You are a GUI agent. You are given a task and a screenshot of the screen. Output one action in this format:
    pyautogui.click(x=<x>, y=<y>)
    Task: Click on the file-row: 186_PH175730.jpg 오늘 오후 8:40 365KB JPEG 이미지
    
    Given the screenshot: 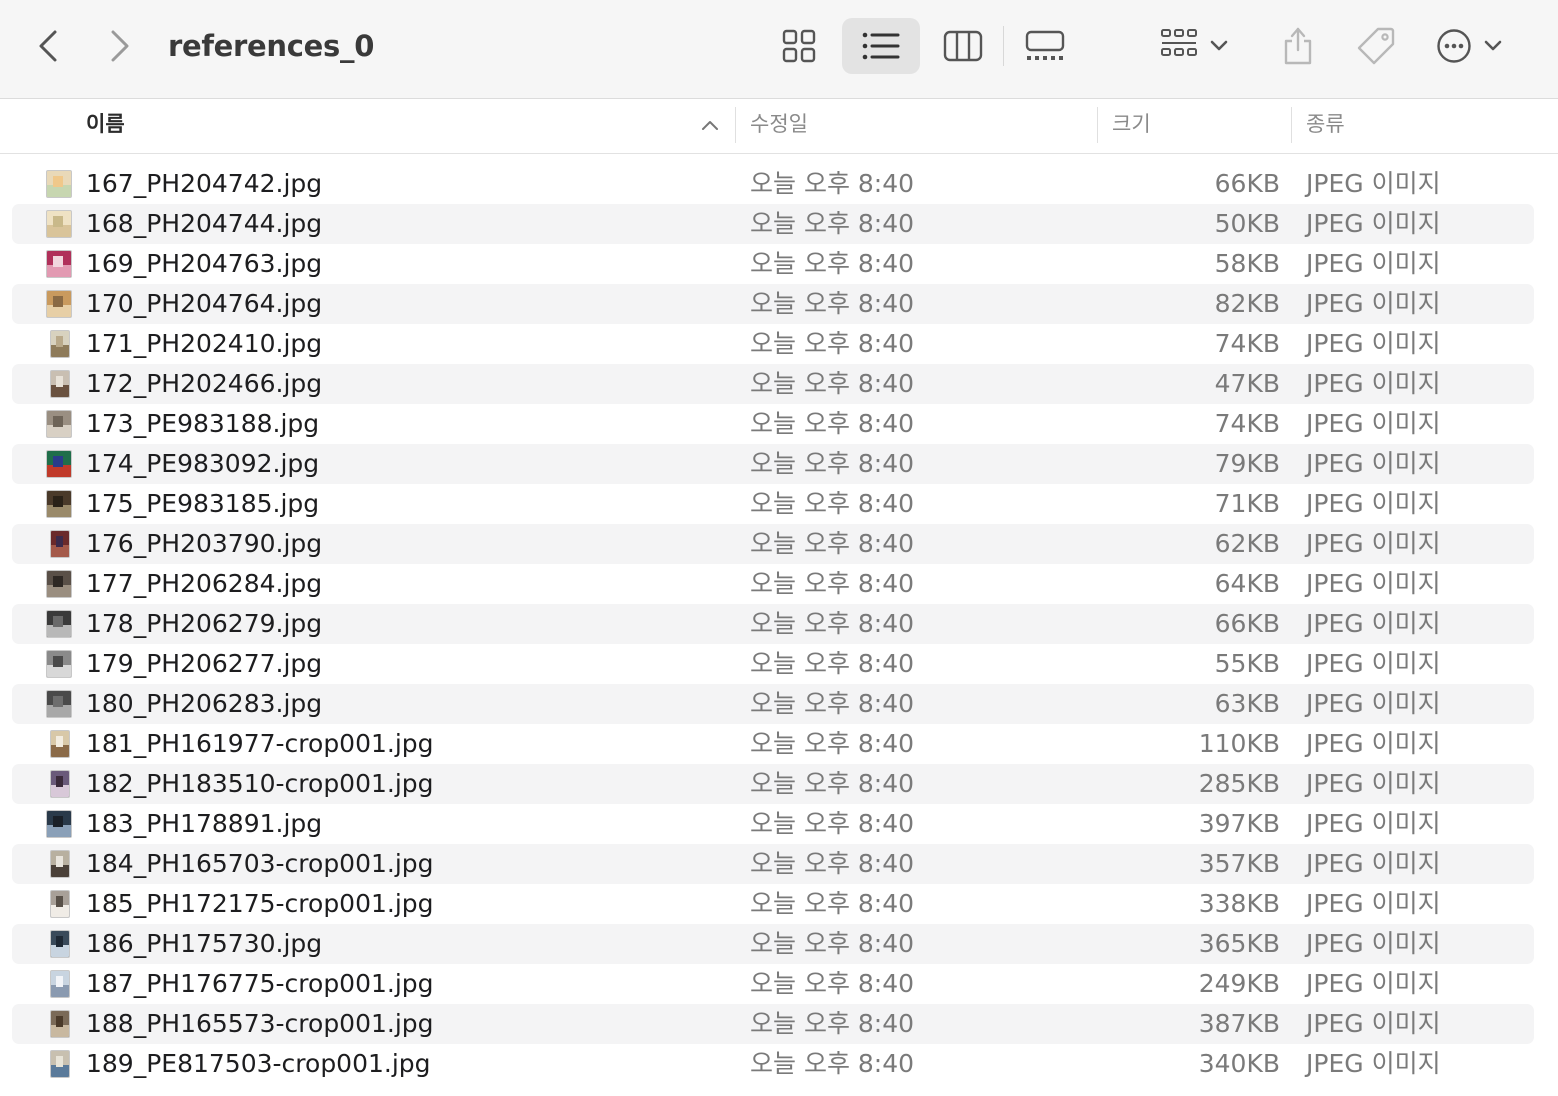 What is the action you would take?
    pyautogui.click(x=773, y=944)
    